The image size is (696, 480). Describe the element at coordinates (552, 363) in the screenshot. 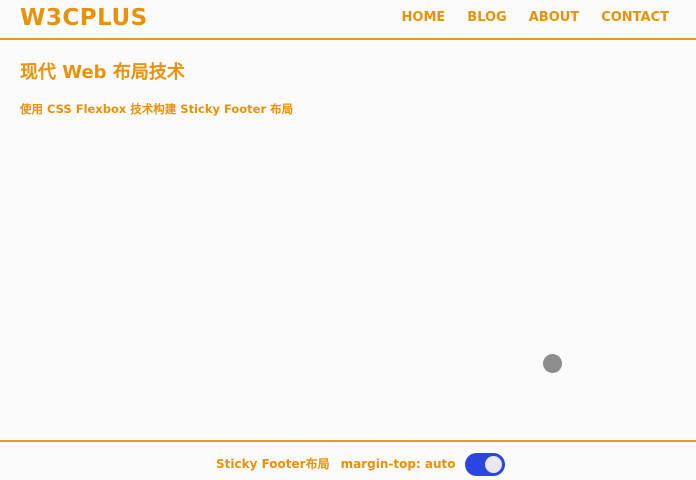

I see `cursor-indicator` at that location.